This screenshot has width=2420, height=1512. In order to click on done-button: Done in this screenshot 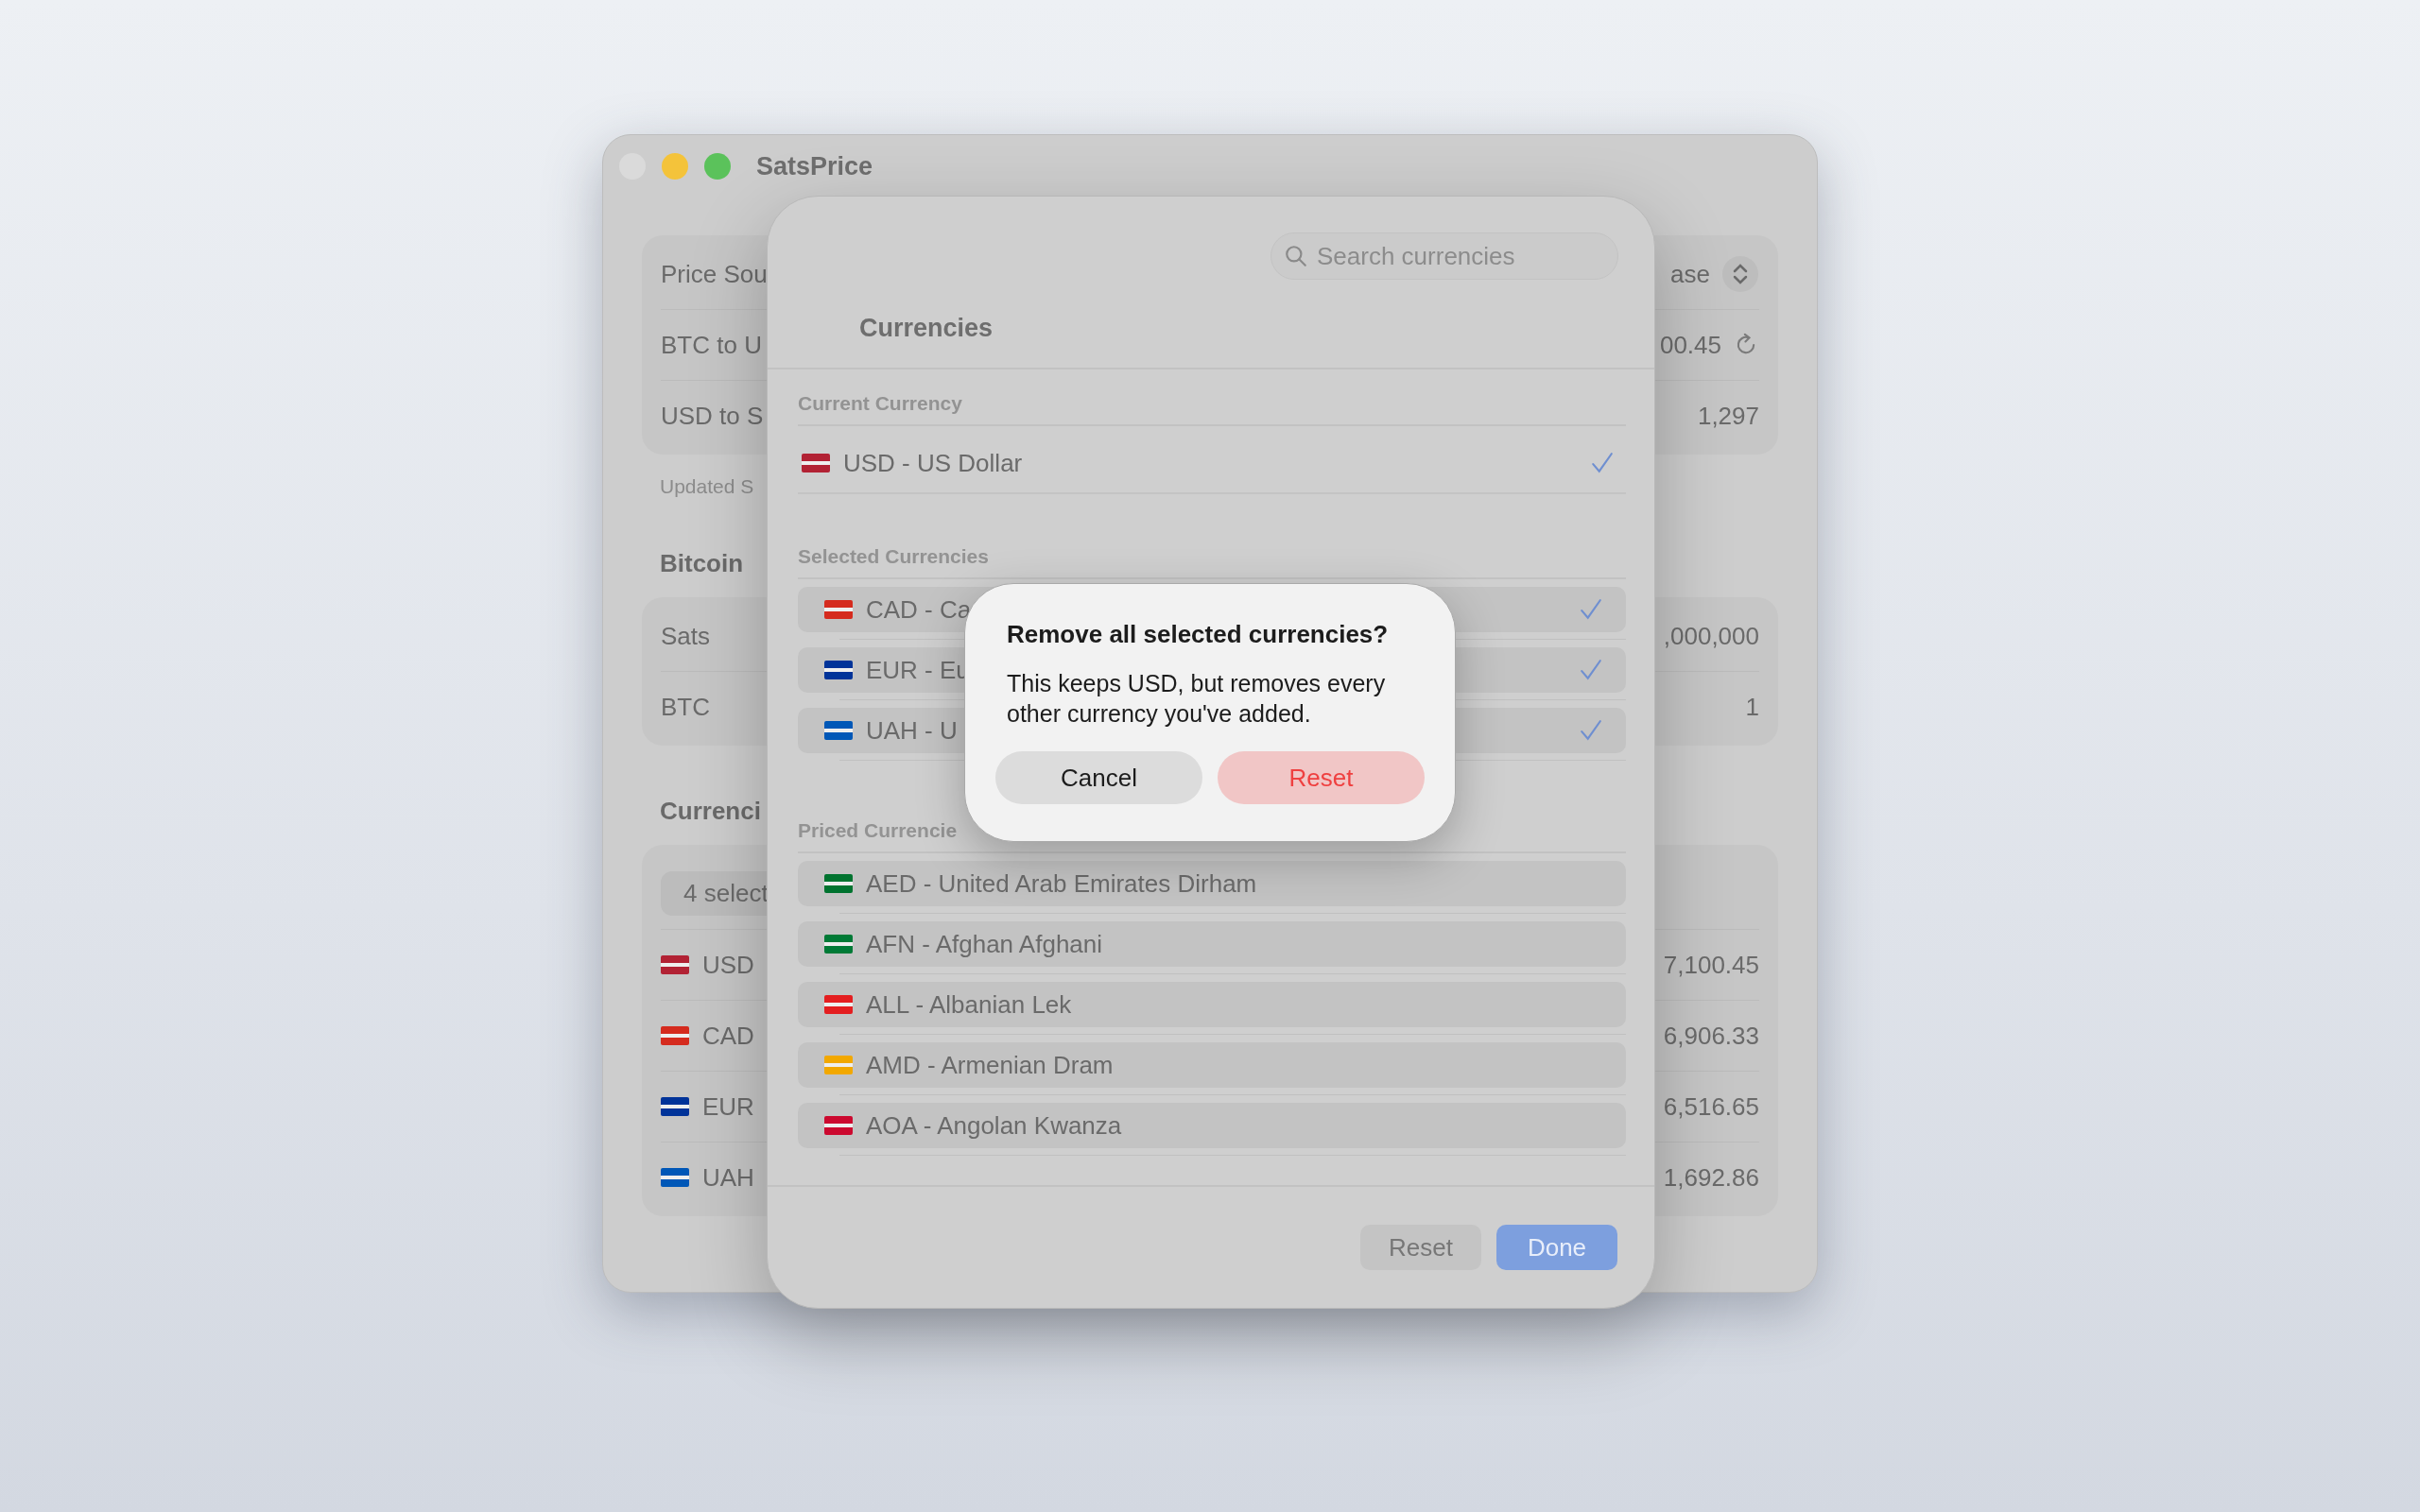, I will do `click(1556, 1247)`.